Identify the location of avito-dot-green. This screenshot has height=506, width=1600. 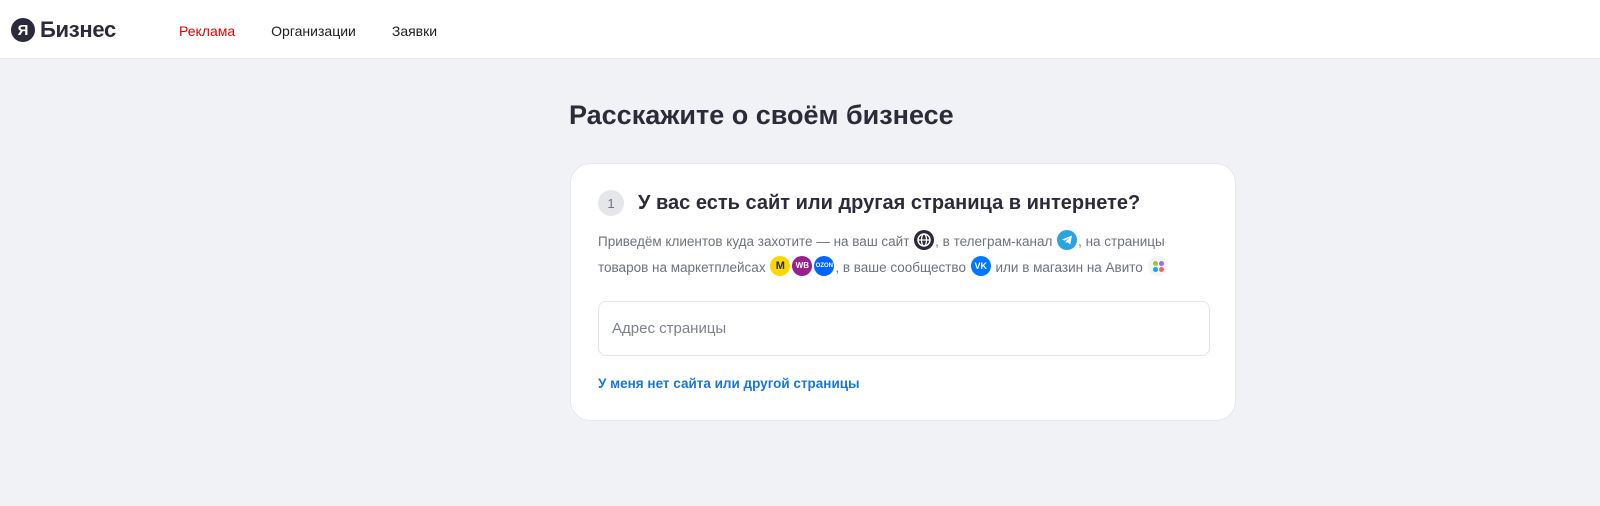
(1155, 264).